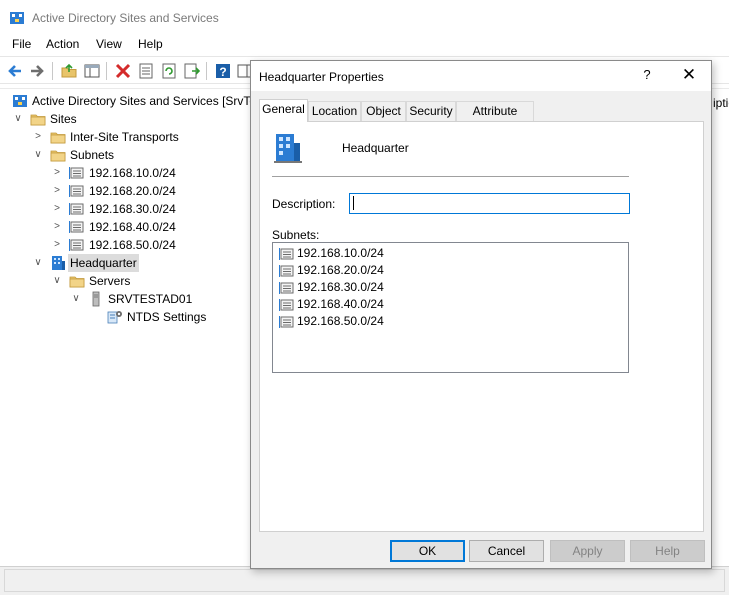 The width and height of the screenshot is (729, 595). Describe the element at coordinates (304, 204) in the screenshot. I see `description-label: Description:` at that location.